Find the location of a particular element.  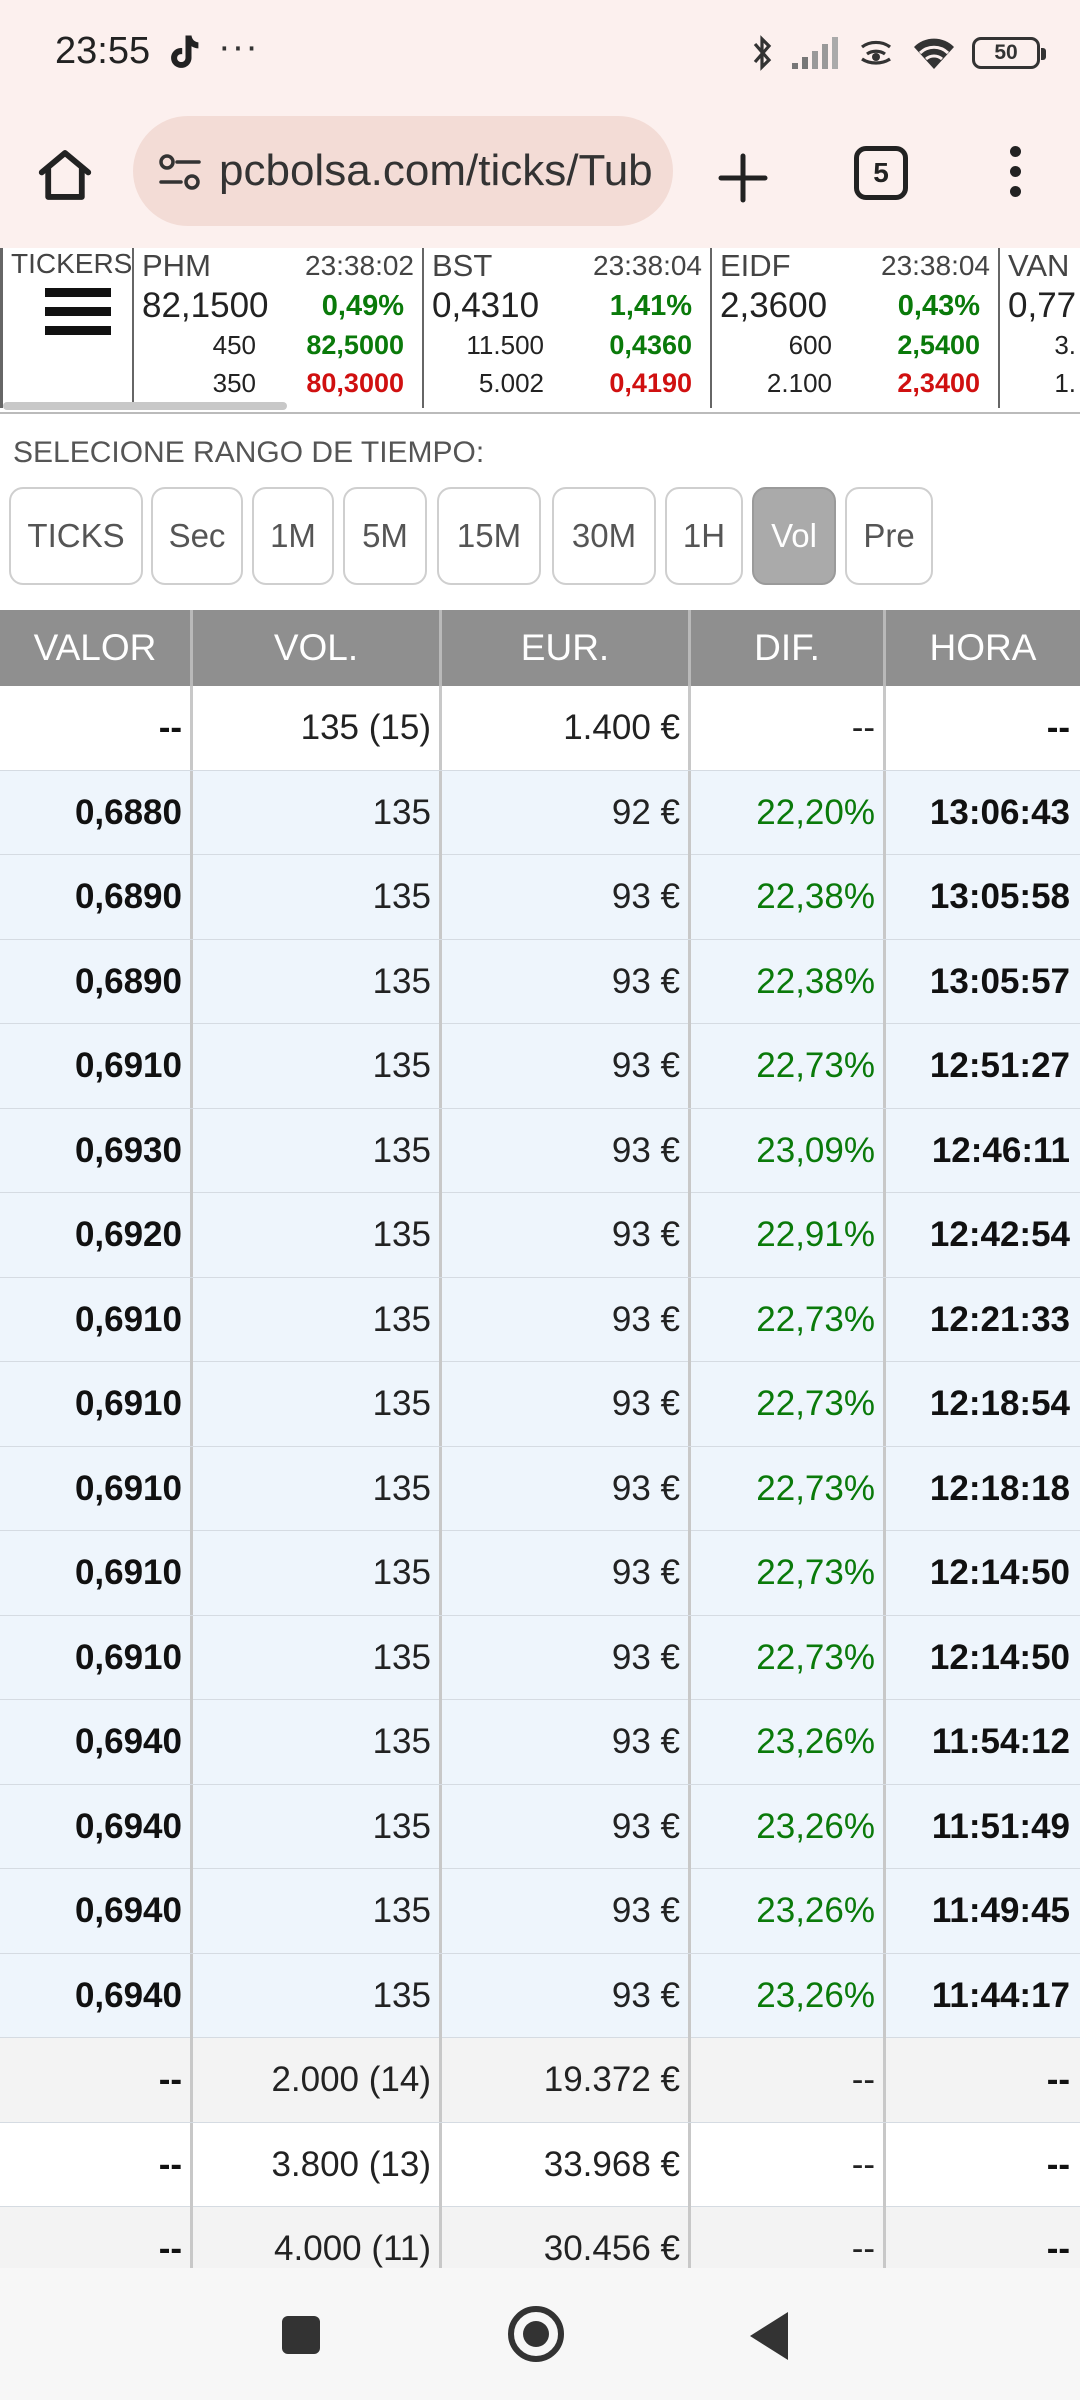

ticker-high-volume: 600 is located at coordinates (810, 345).